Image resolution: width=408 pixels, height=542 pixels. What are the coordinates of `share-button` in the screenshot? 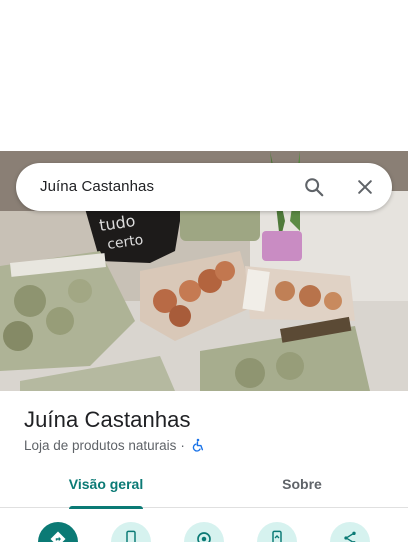 It's located at (350, 532).